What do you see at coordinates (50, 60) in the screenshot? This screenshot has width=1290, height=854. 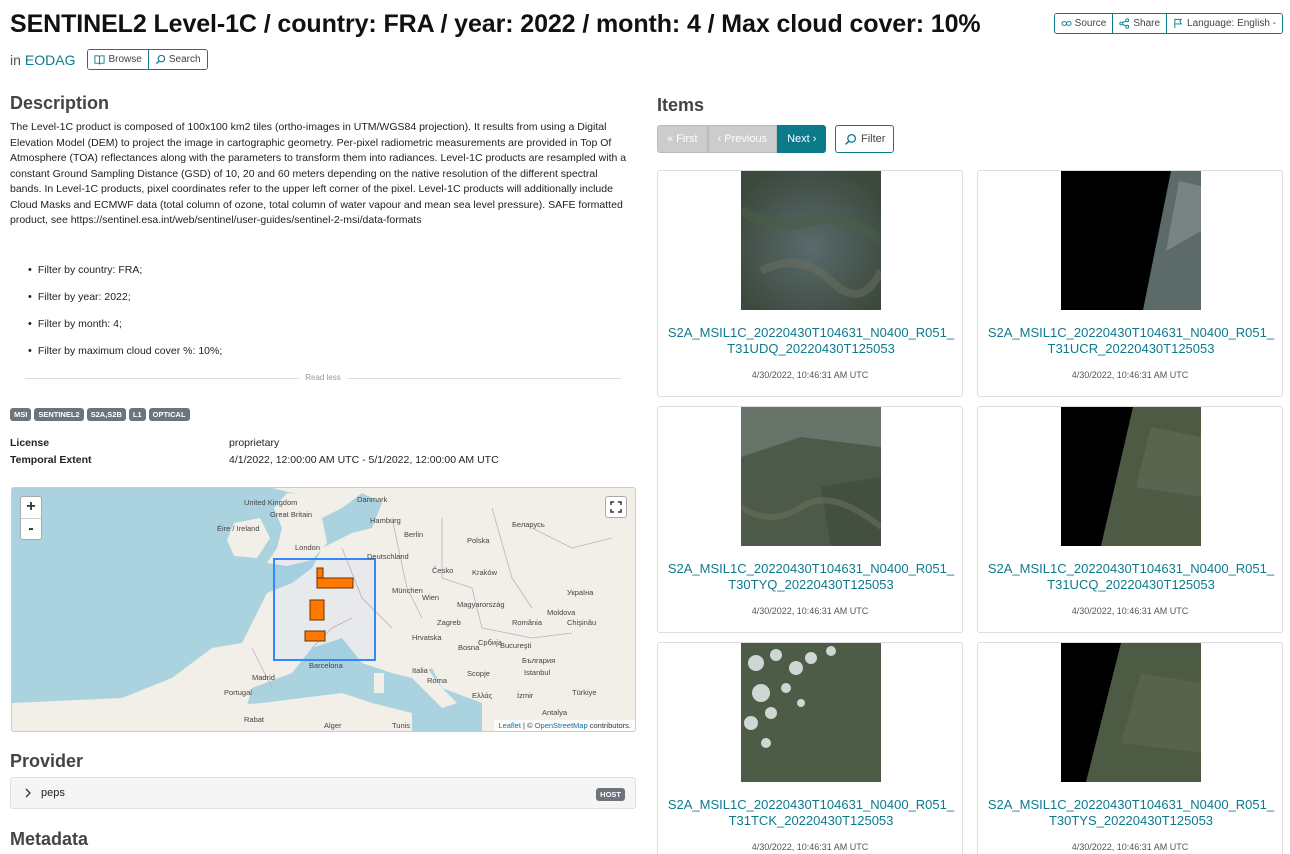 I see `catalog-link: EODAG` at bounding box center [50, 60].